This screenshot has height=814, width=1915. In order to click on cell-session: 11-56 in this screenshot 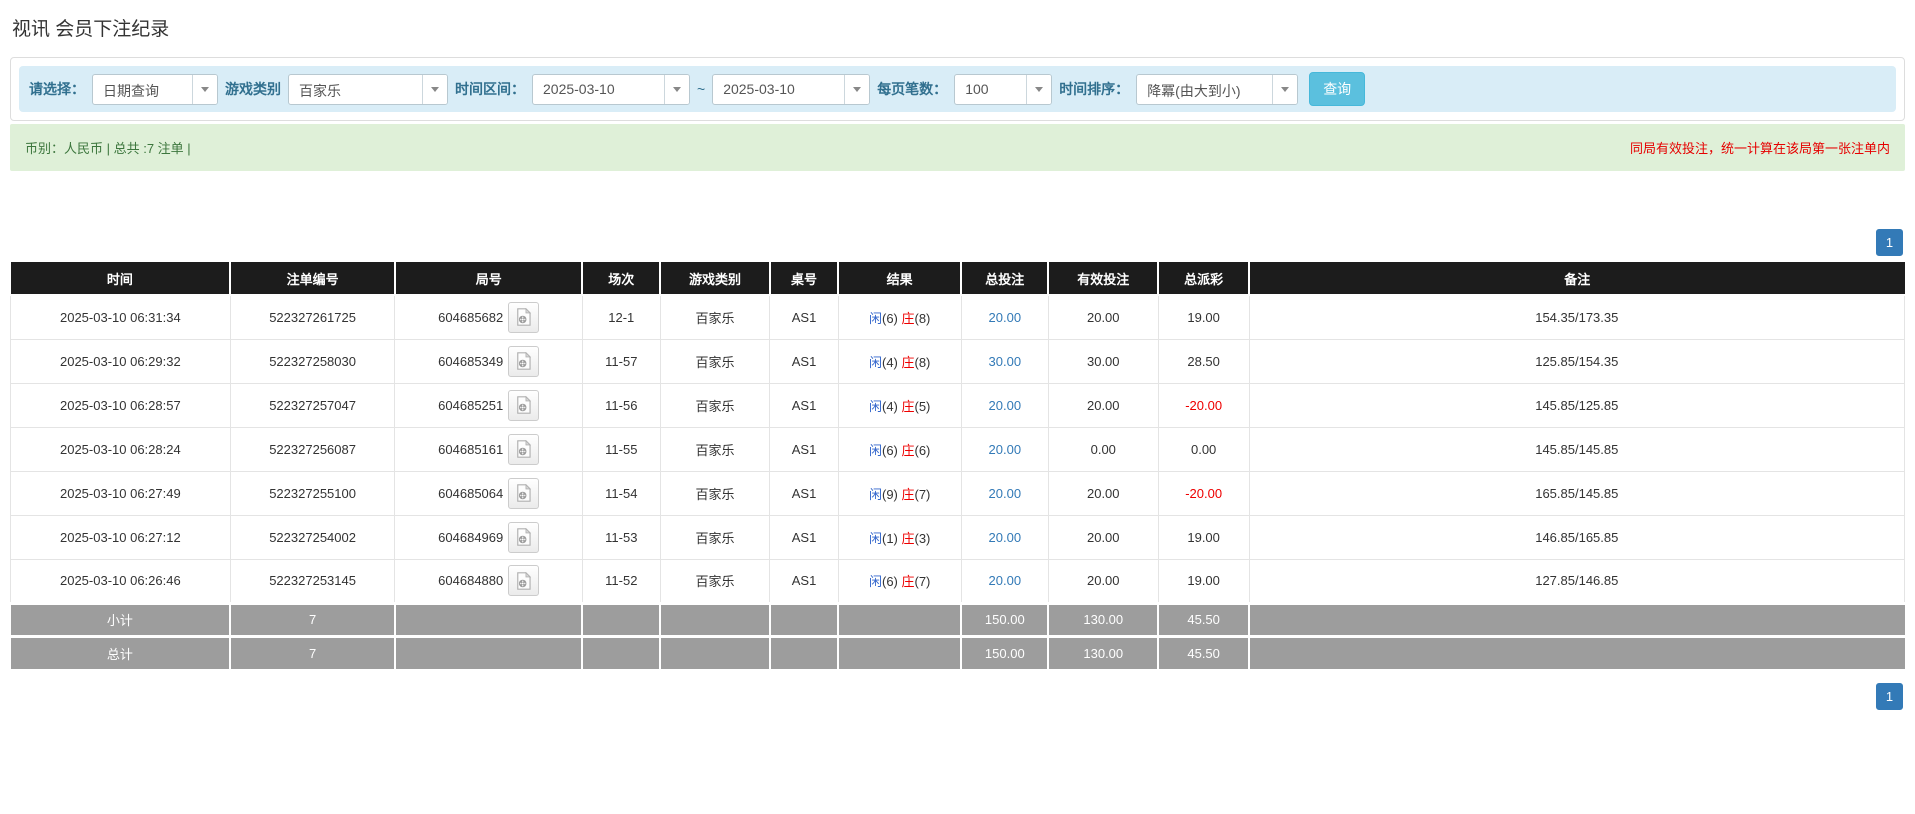, I will do `click(621, 405)`.